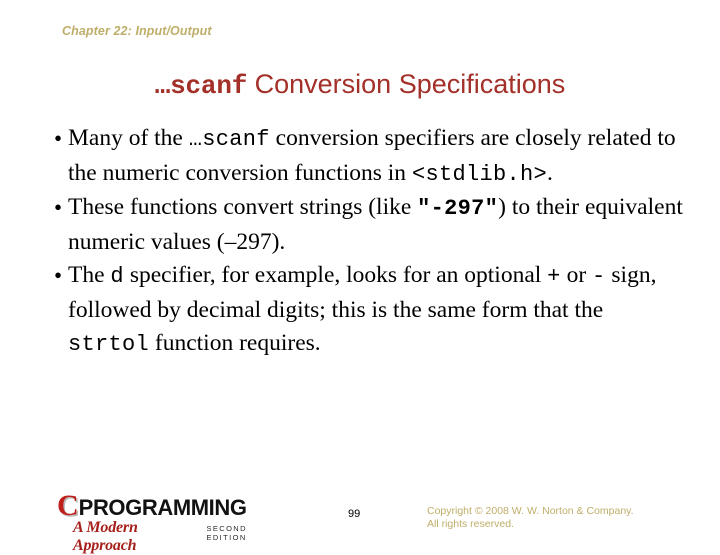 The height and width of the screenshot is (555, 720). I want to click on logo-edition: SECOND EDITION, so click(226, 533).